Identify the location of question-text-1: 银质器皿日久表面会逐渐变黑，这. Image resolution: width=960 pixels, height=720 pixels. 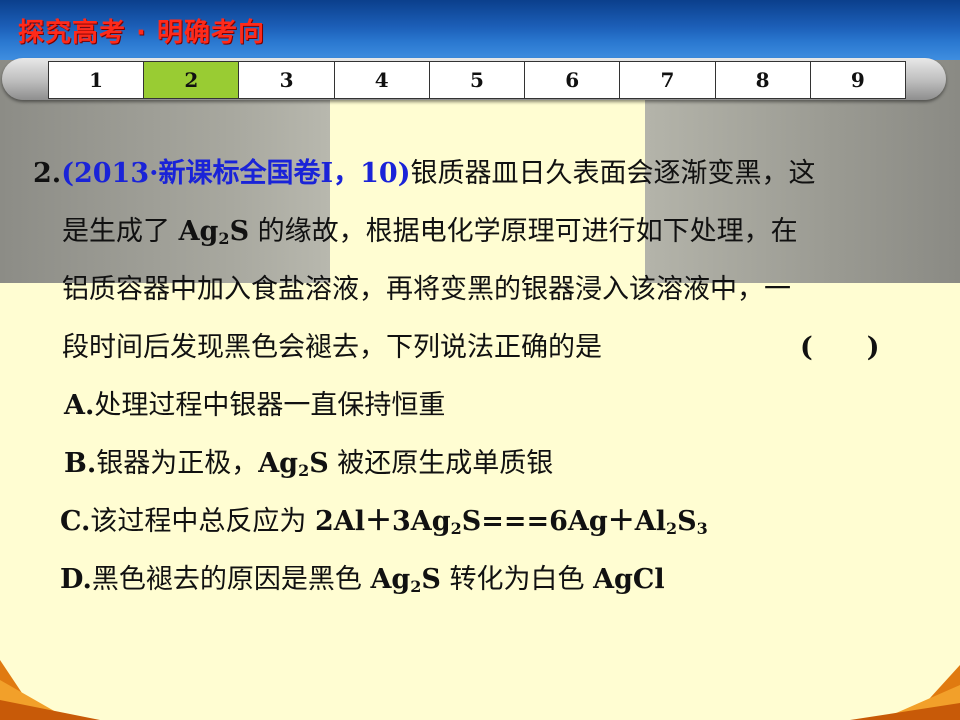
(613, 173).